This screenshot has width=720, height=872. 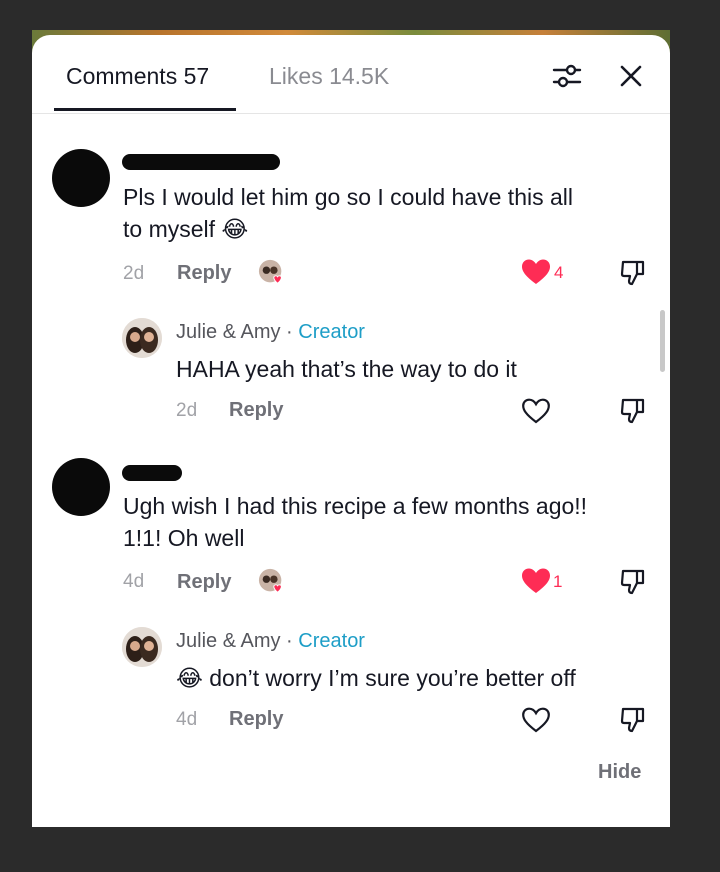 What do you see at coordinates (376, 678) in the screenshot?
I see `reply-text: 😂 don’t worry I’m sure you’re better off` at bounding box center [376, 678].